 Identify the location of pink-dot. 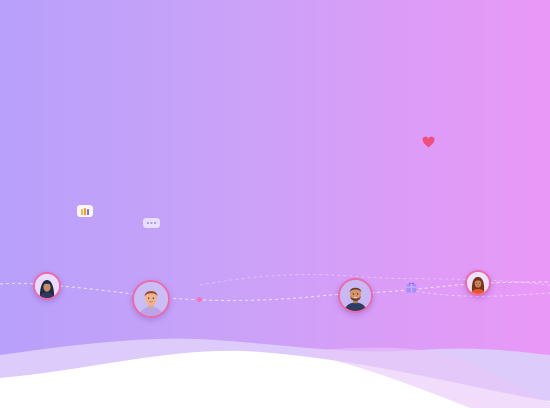
(199, 299).